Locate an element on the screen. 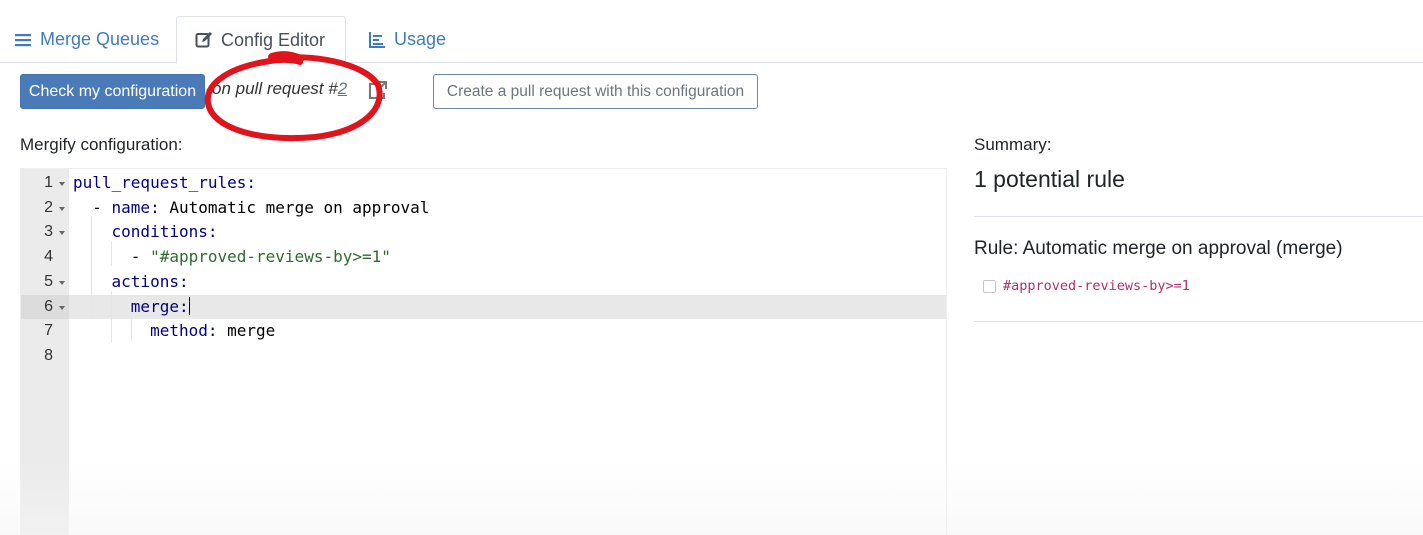 The image size is (1423, 535). code-token: merge: is located at coordinates (159, 306).